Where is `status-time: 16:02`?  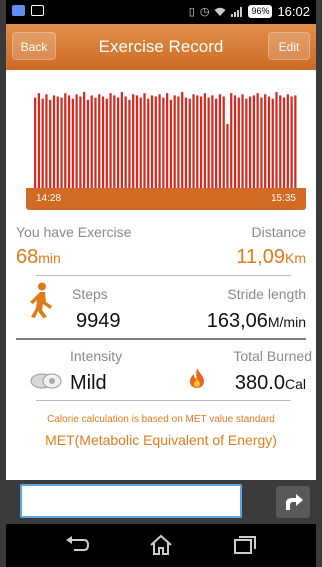 status-time: 16:02 is located at coordinates (293, 11).